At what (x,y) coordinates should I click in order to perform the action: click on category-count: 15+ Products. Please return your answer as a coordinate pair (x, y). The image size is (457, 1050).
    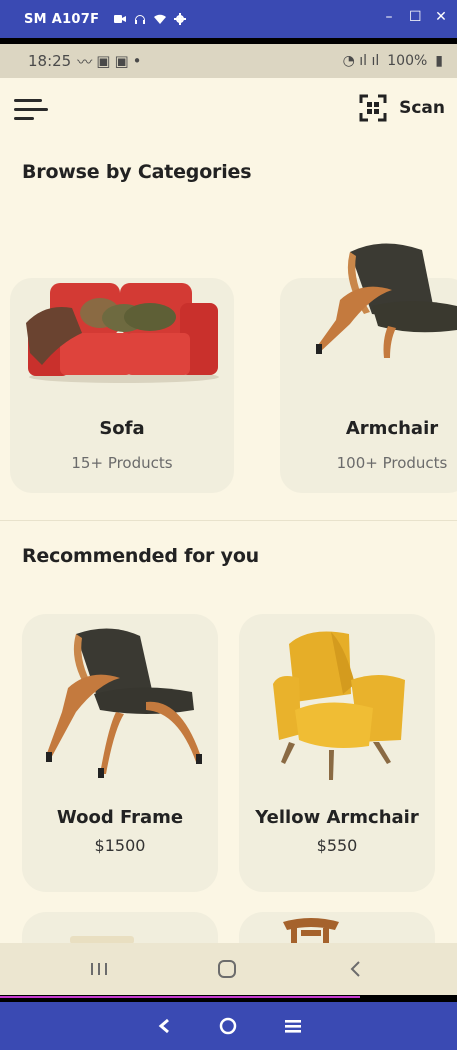
    Looking at the image, I should click on (122, 463).